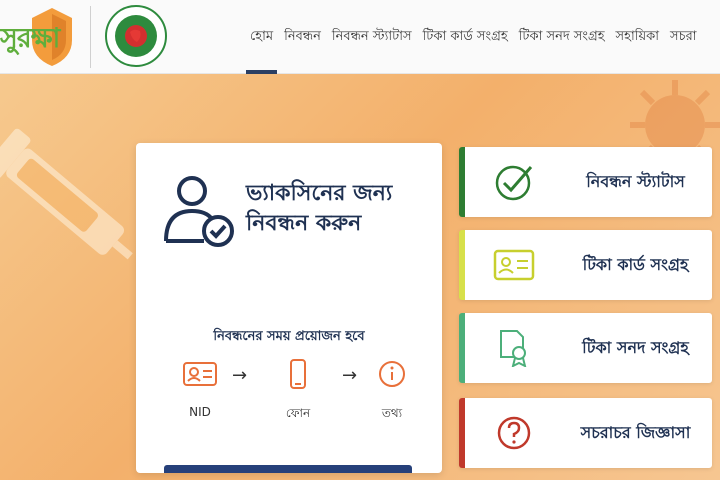 The height and width of the screenshot is (480, 720). Describe the element at coordinates (392, 413) in the screenshot. I see `requirement-info-label: তথ্য` at that location.